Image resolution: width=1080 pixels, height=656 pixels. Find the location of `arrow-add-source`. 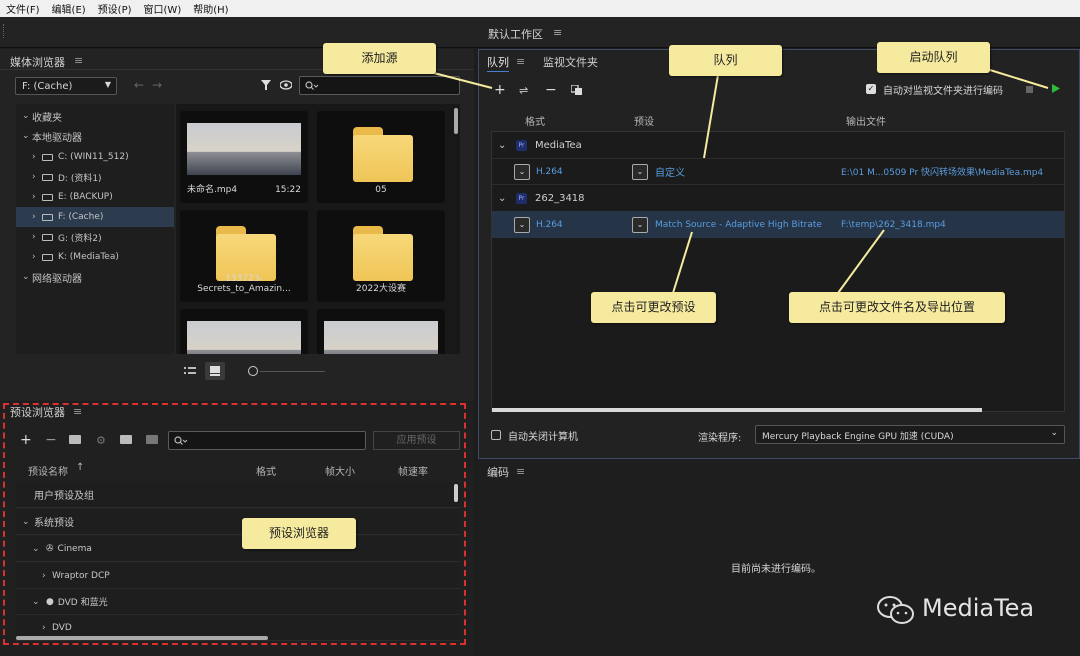

arrow-add-source is located at coordinates (461, 80).